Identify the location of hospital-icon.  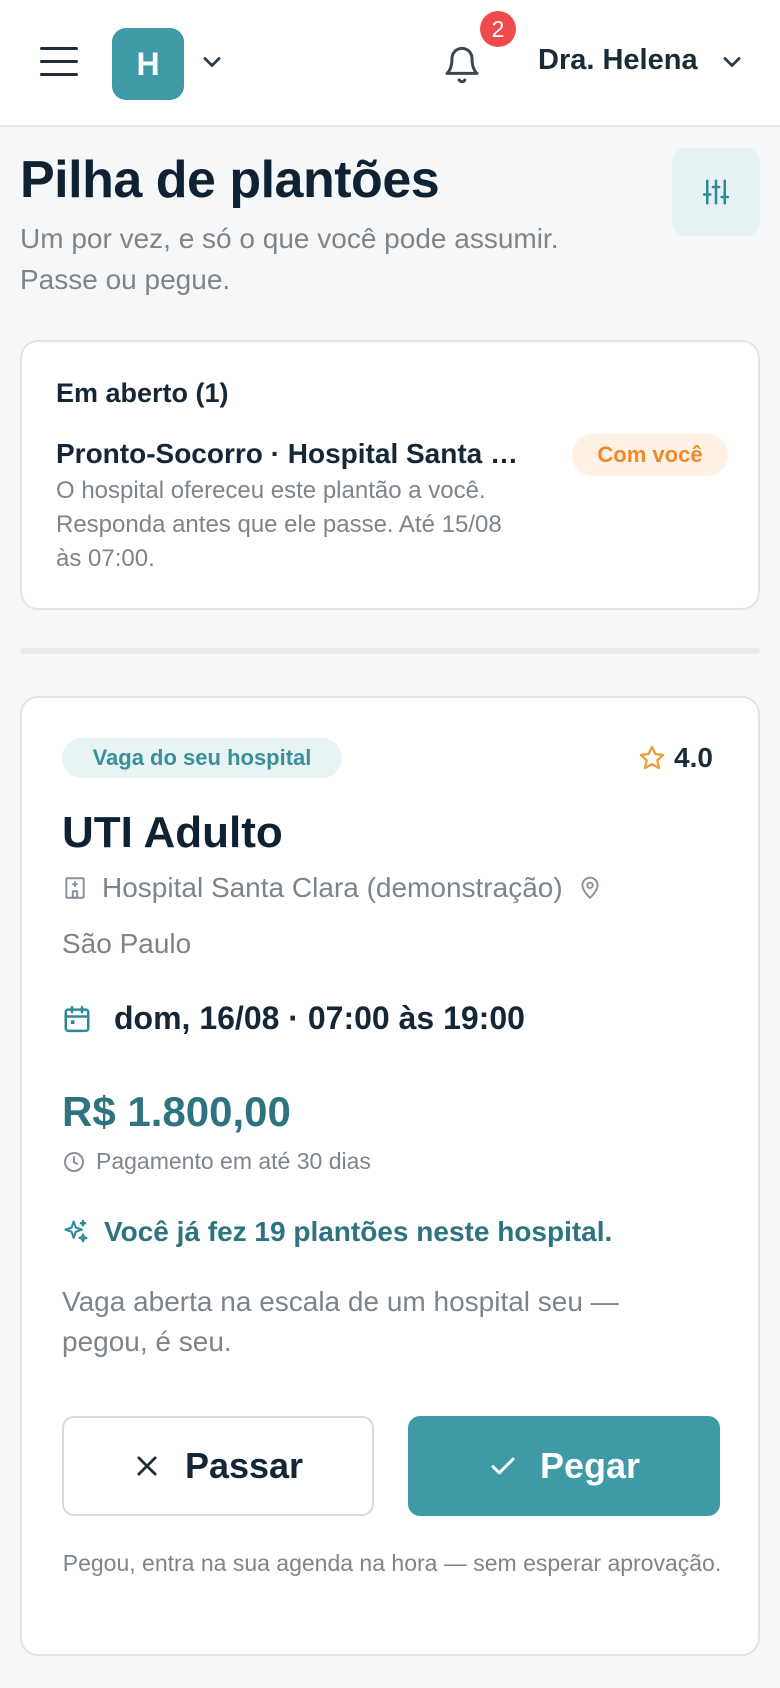
(75, 888).